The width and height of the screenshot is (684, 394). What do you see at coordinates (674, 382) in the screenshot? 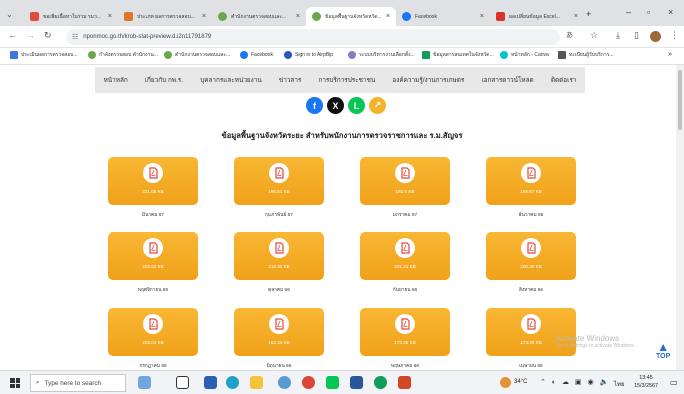
I see `notifications-icon: ▭` at bounding box center [674, 382].